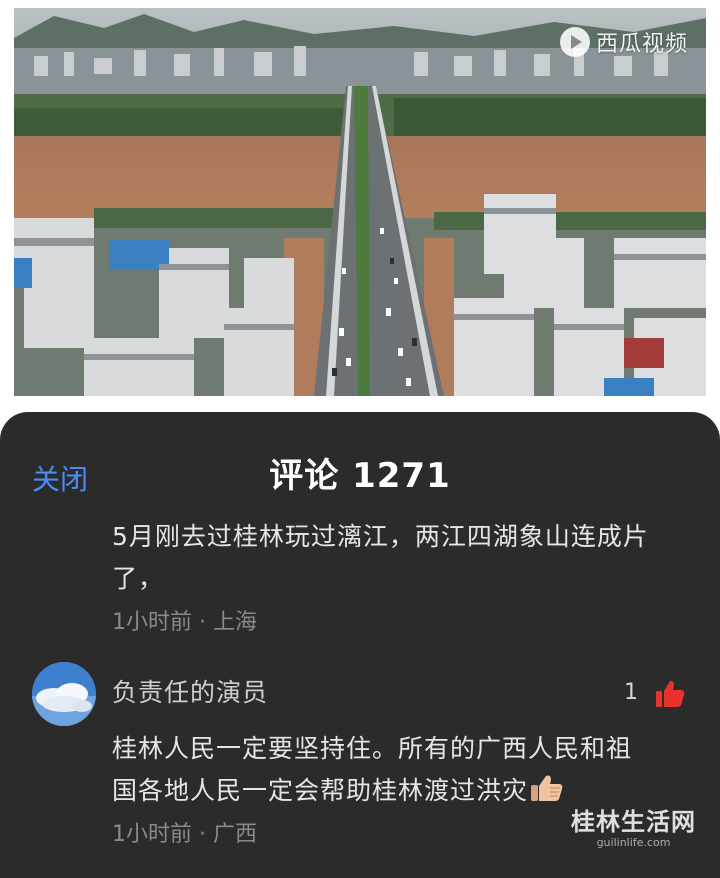 Image resolution: width=720 pixels, height=878 pixels. I want to click on sheet-header: 关闭 评论 1271, so click(360, 476).